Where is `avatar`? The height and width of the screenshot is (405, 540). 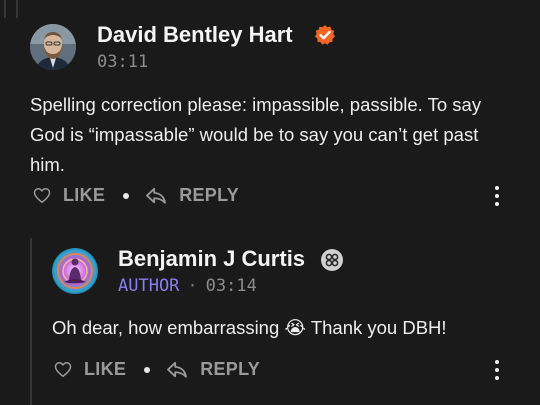 avatar is located at coordinates (53, 47).